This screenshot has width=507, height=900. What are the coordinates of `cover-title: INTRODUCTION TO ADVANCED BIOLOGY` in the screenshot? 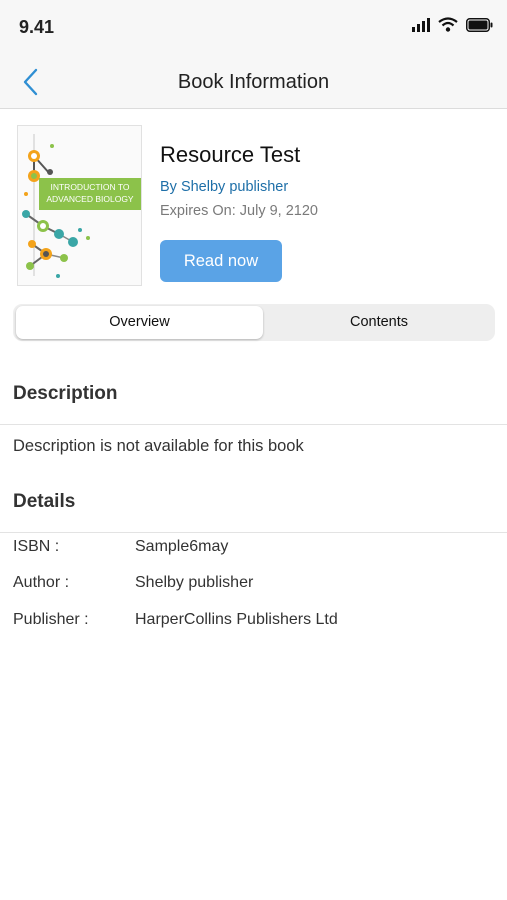 It's located at (90, 193).